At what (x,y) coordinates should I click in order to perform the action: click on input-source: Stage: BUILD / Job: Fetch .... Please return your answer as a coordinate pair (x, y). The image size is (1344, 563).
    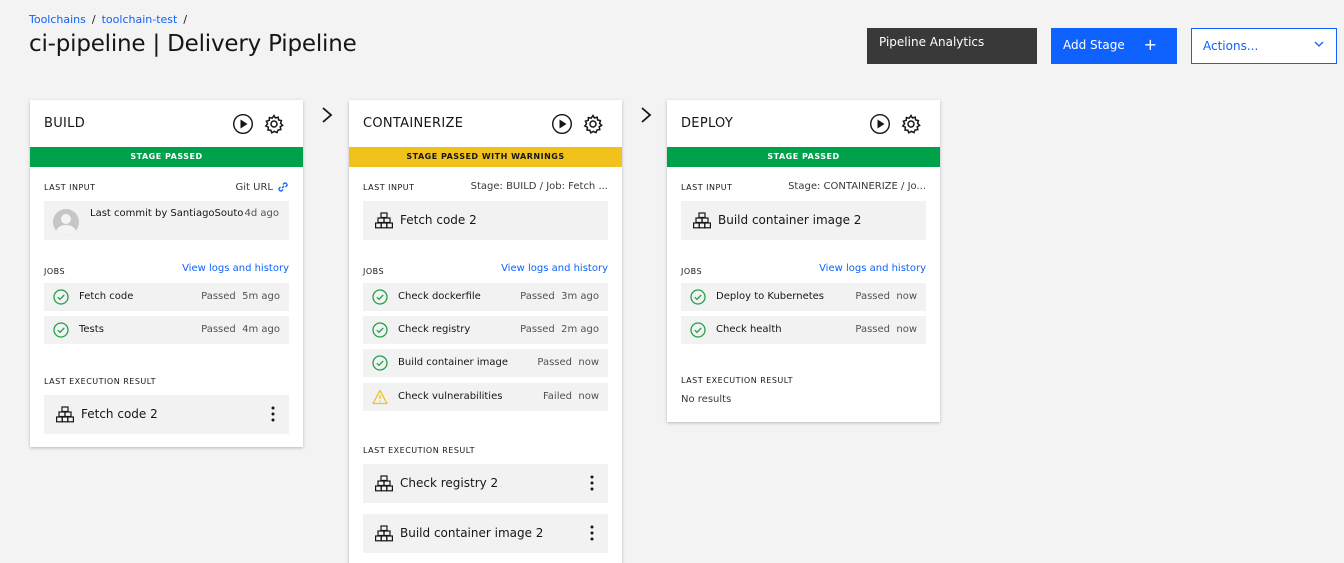
    Looking at the image, I should click on (539, 186).